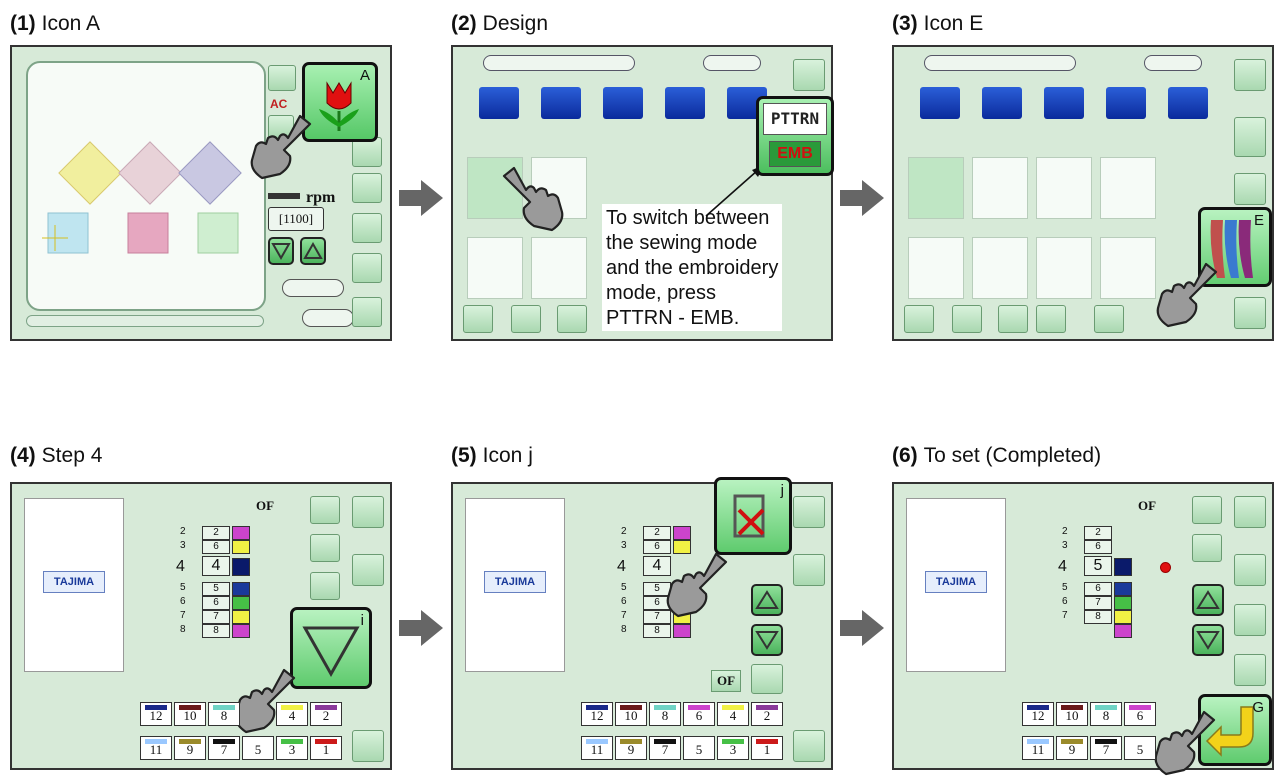 This screenshot has height=776, width=1285. What do you see at coordinates (767, 748) in the screenshot?
I see `needle-tab: 1` at bounding box center [767, 748].